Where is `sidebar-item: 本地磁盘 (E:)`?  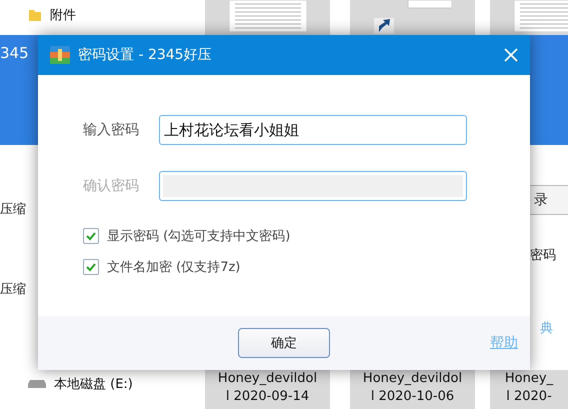 sidebar-item: 本地磁盘 (E:) is located at coordinates (93, 384).